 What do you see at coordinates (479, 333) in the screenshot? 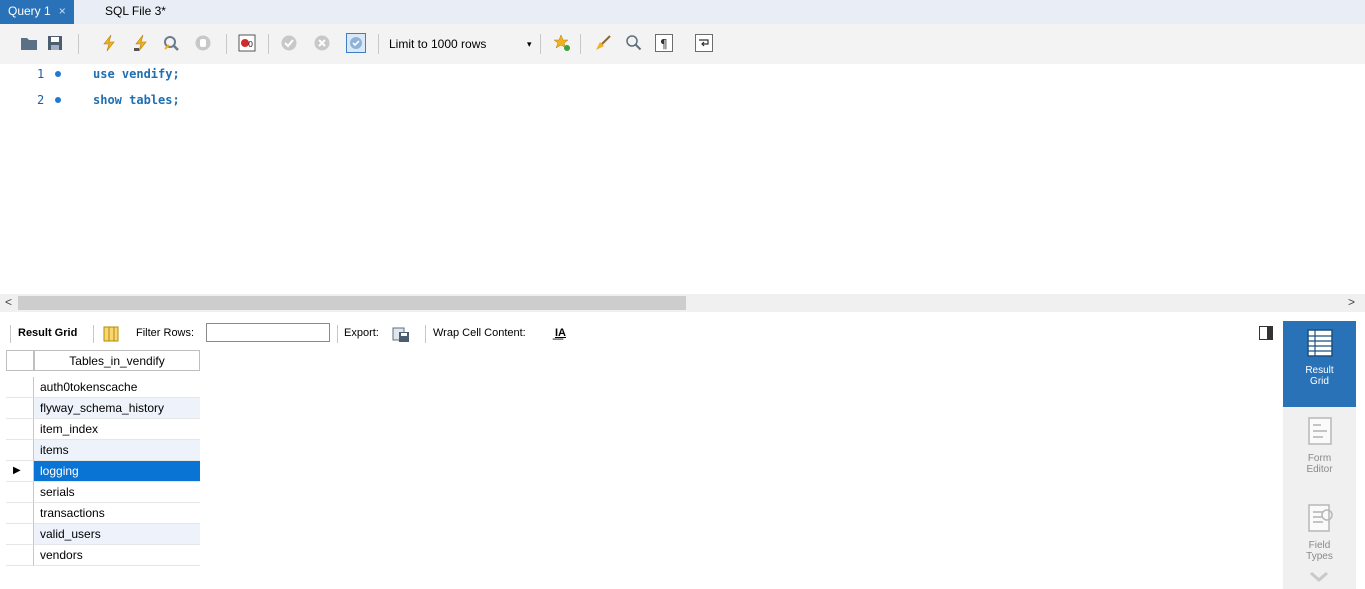
I see `wrap-cell-content-label: Wrap Cell Content:` at bounding box center [479, 333].